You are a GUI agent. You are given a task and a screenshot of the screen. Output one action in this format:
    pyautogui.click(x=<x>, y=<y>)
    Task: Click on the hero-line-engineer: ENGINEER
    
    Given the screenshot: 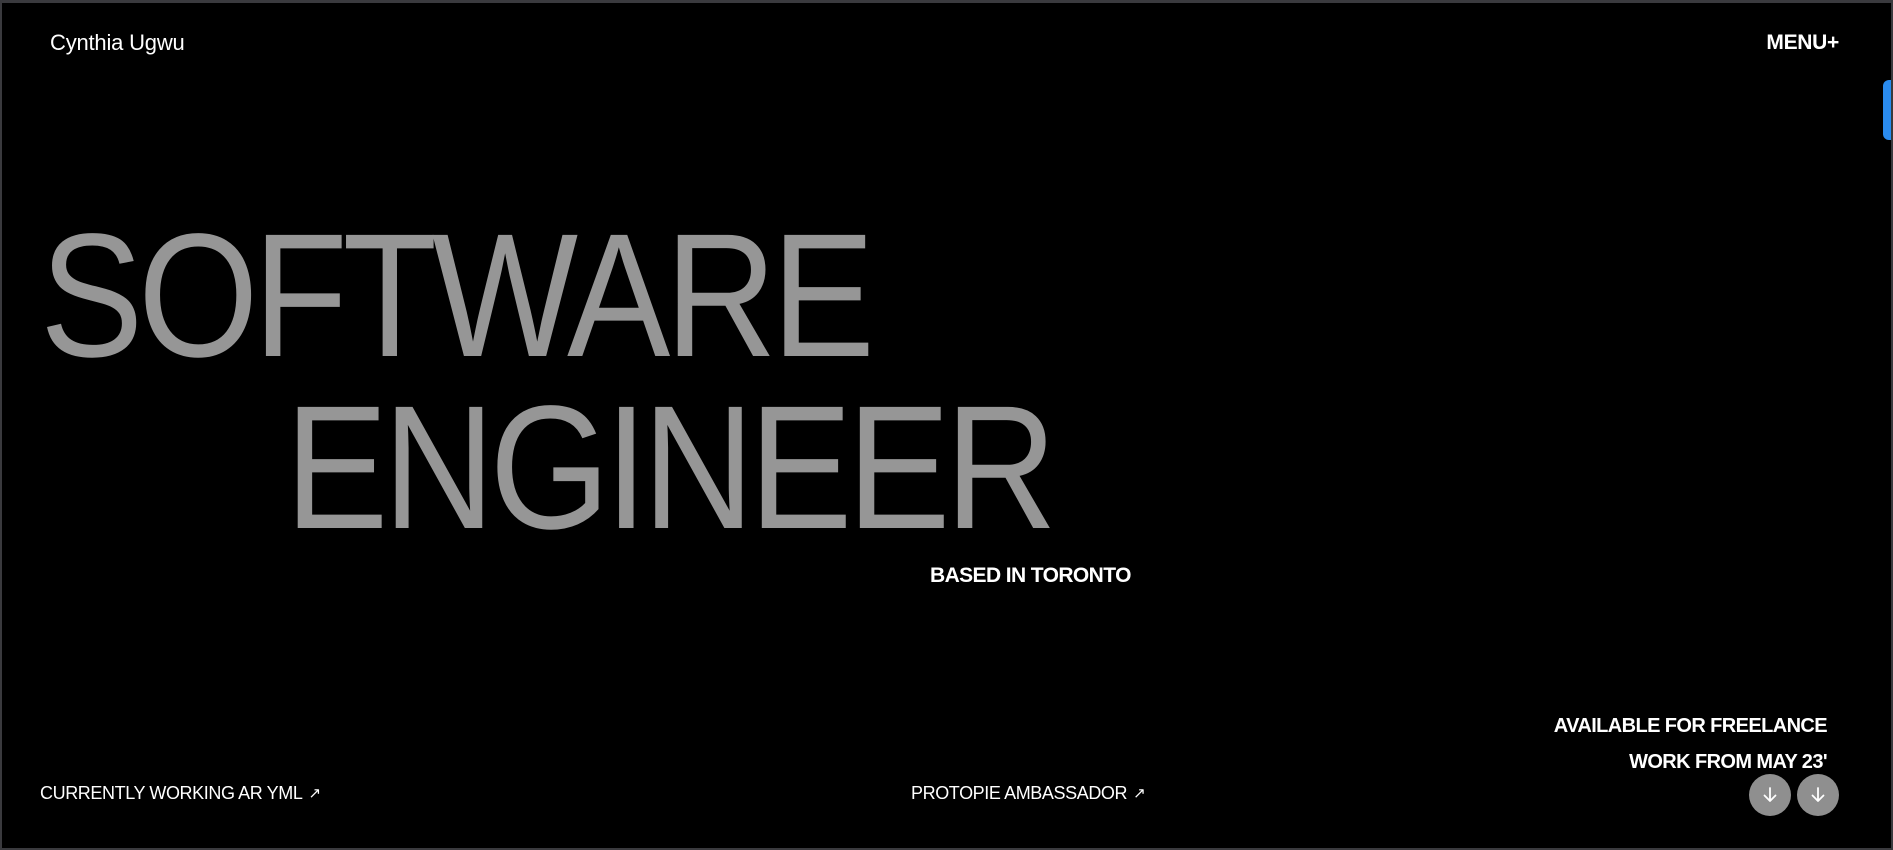 What is the action you would take?
    pyautogui.click(x=671, y=468)
    